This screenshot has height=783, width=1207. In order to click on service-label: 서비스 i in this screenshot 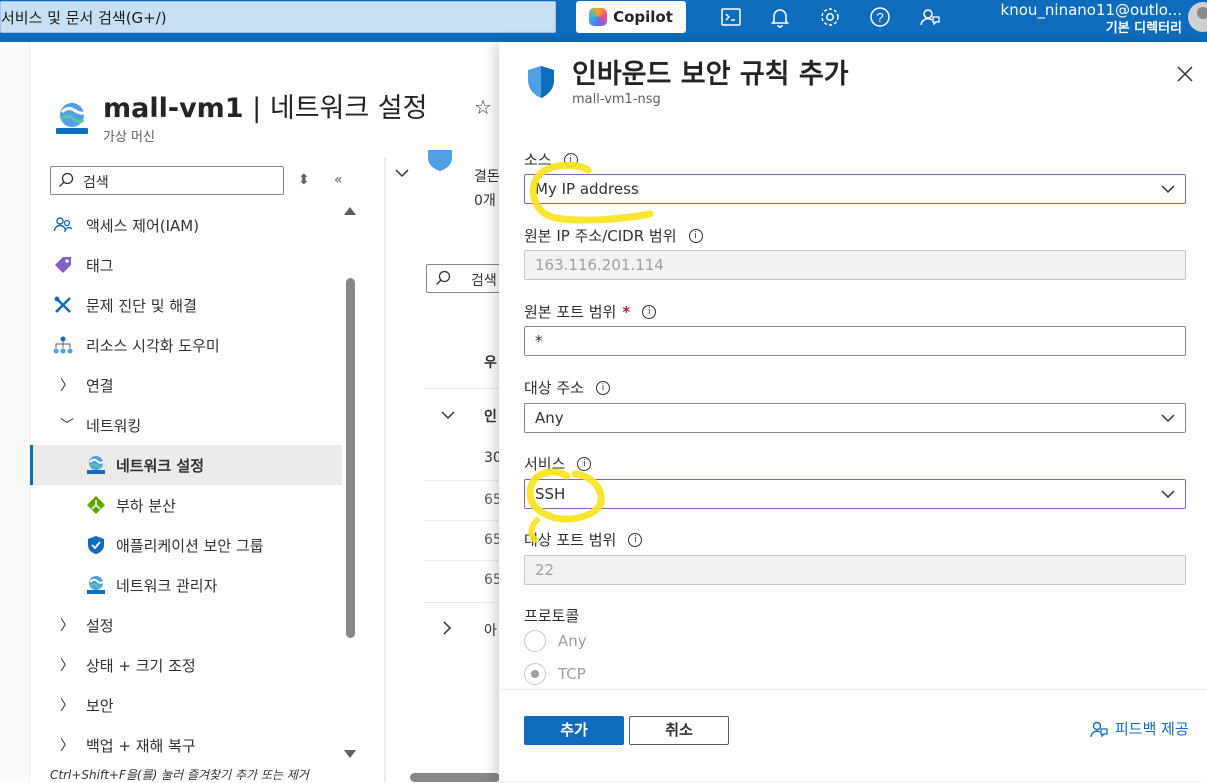, I will do `click(558, 463)`.